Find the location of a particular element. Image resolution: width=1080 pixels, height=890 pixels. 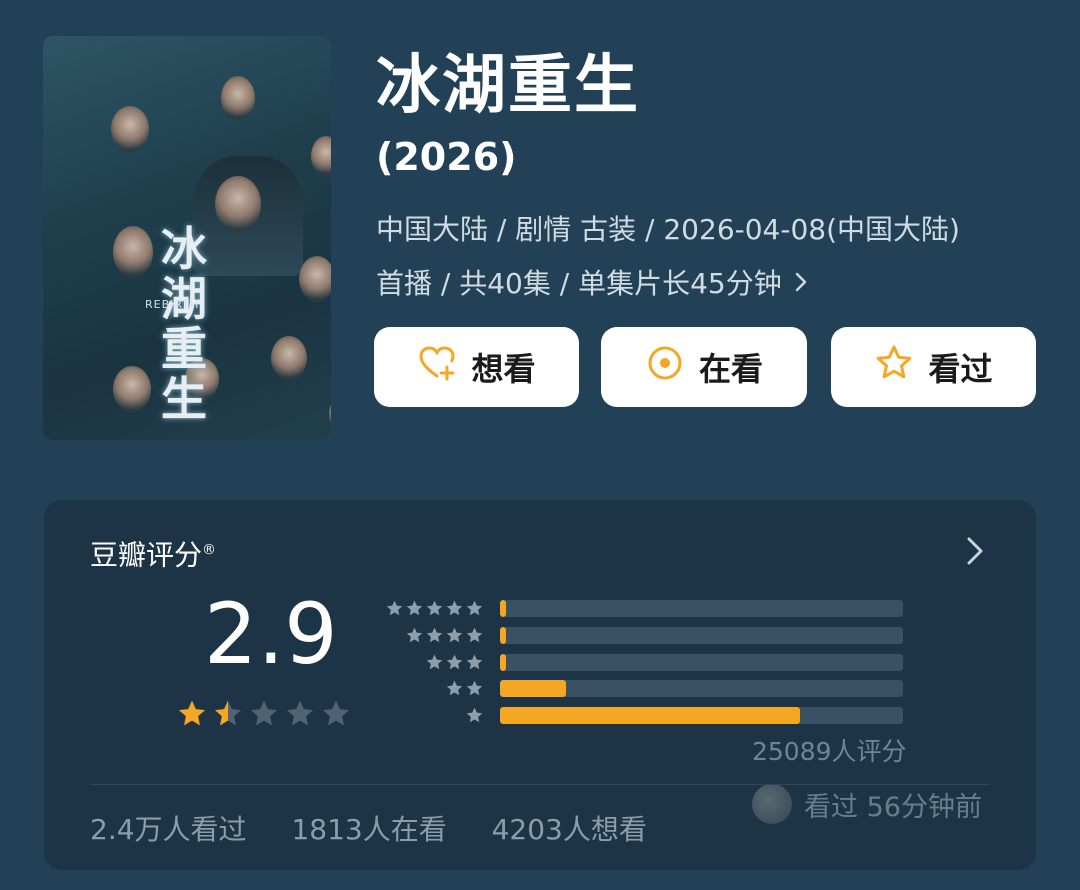

show-year: (2026) is located at coordinates (446, 157).